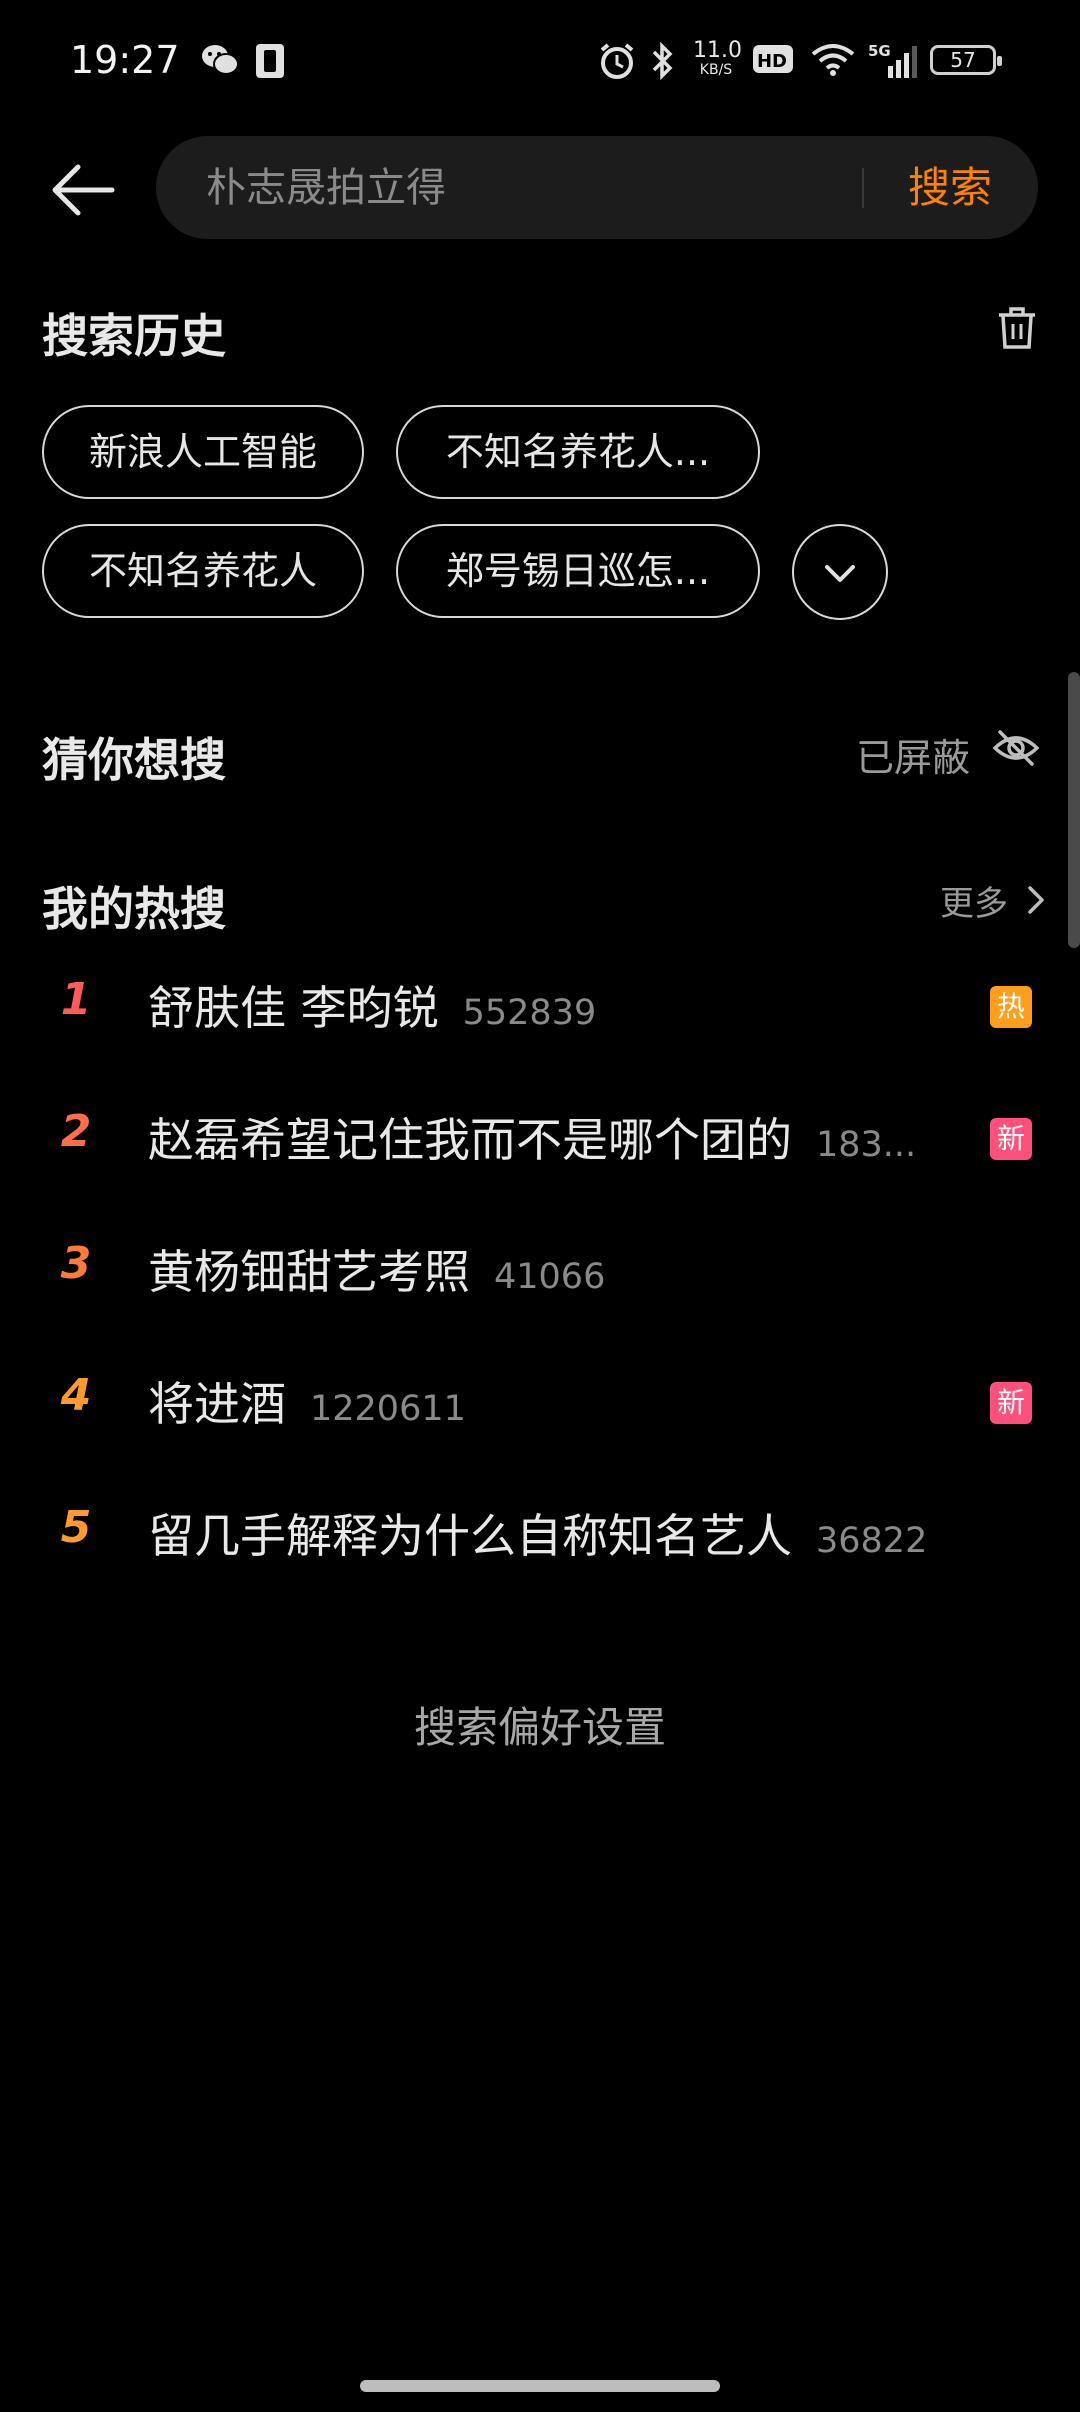 The width and height of the screenshot is (1080, 2412). I want to click on bluetooth-icon, so click(662, 61).